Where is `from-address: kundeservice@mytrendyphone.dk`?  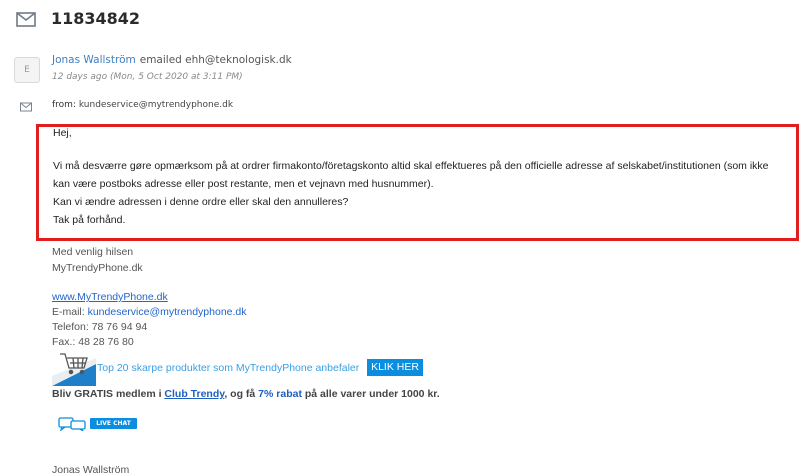
from-address: kundeservice@mytrendyphone.dk is located at coordinates (156, 105).